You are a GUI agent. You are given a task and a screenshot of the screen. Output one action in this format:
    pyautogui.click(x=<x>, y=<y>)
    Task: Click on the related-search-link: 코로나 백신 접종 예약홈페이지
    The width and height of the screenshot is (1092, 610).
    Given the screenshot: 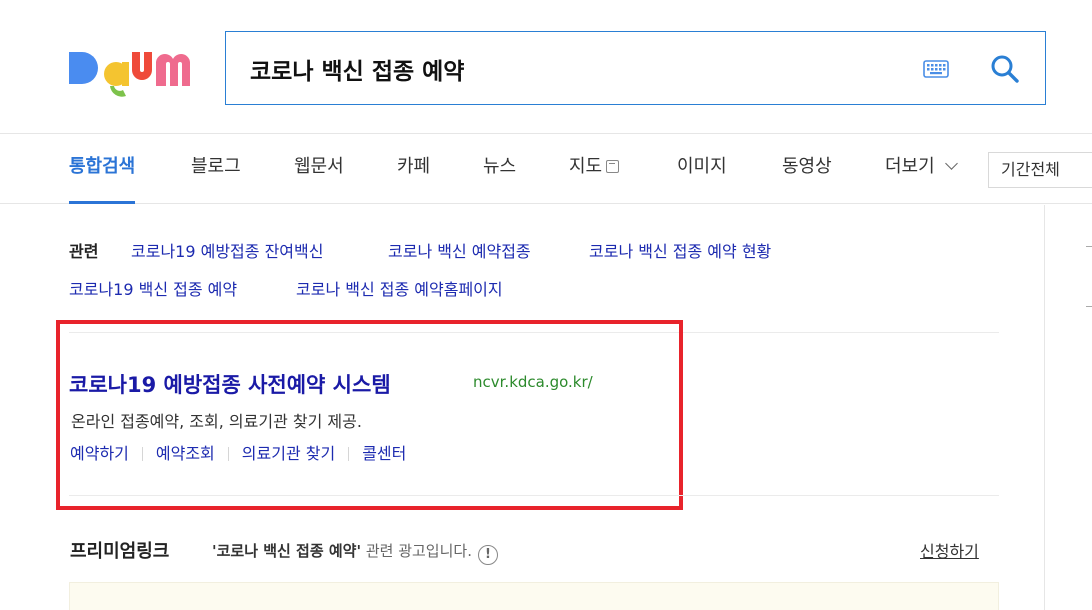 What is the action you would take?
    pyautogui.click(x=399, y=288)
    